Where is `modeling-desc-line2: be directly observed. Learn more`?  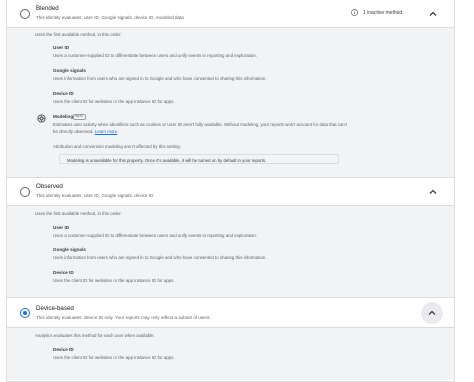
modeling-desc-line2: be directly observed. Learn more is located at coordinates (85, 131).